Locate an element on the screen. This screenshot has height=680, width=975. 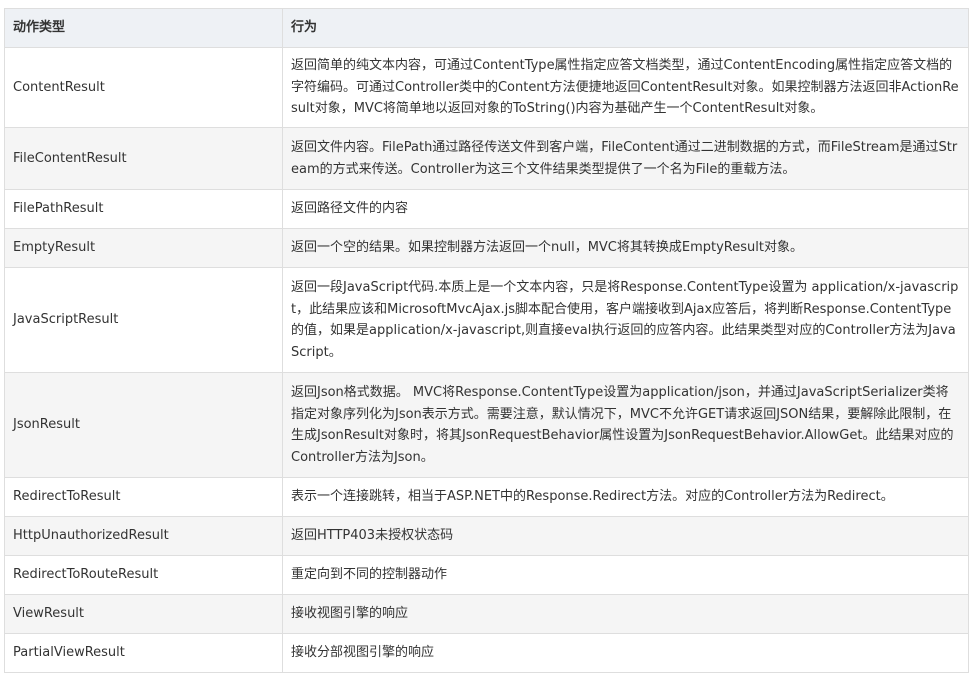
action-type-cell: EmptyResult is located at coordinates (143, 248).